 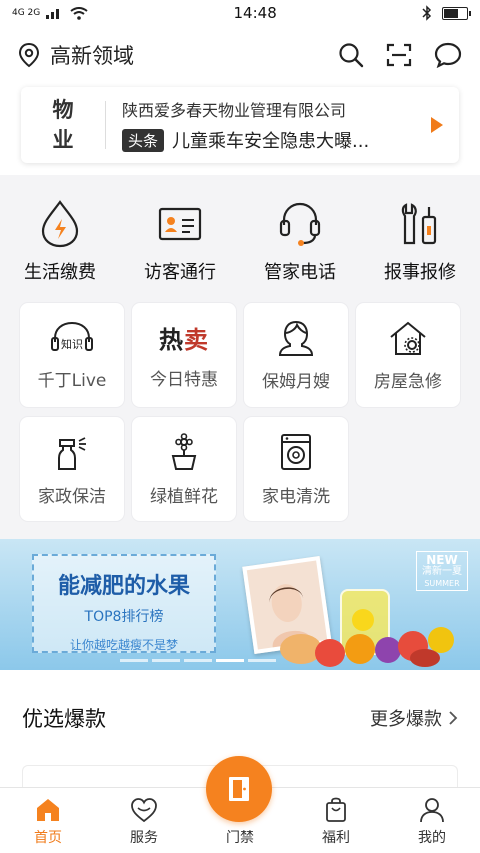 What do you see at coordinates (144, 810) in the screenshot?
I see `heart-icon` at bounding box center [144, 810].